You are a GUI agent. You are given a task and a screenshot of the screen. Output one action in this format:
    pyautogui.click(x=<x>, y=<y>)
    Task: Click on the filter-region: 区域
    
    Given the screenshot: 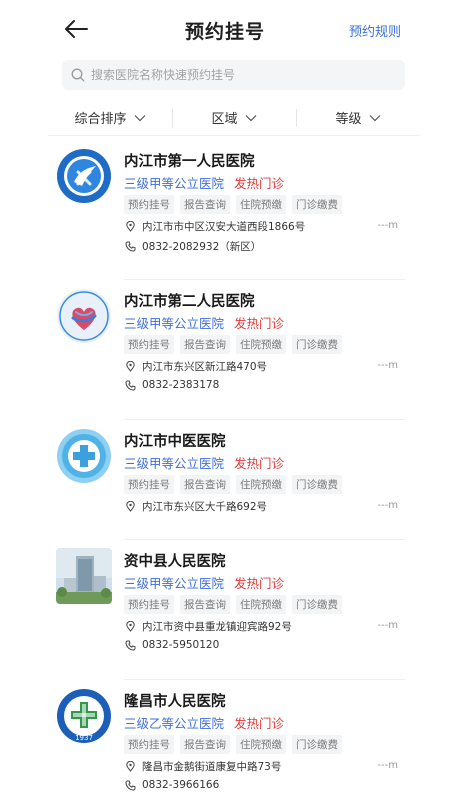 What is the action you would take?
    pyautogui.click(x=234, y=118)
    